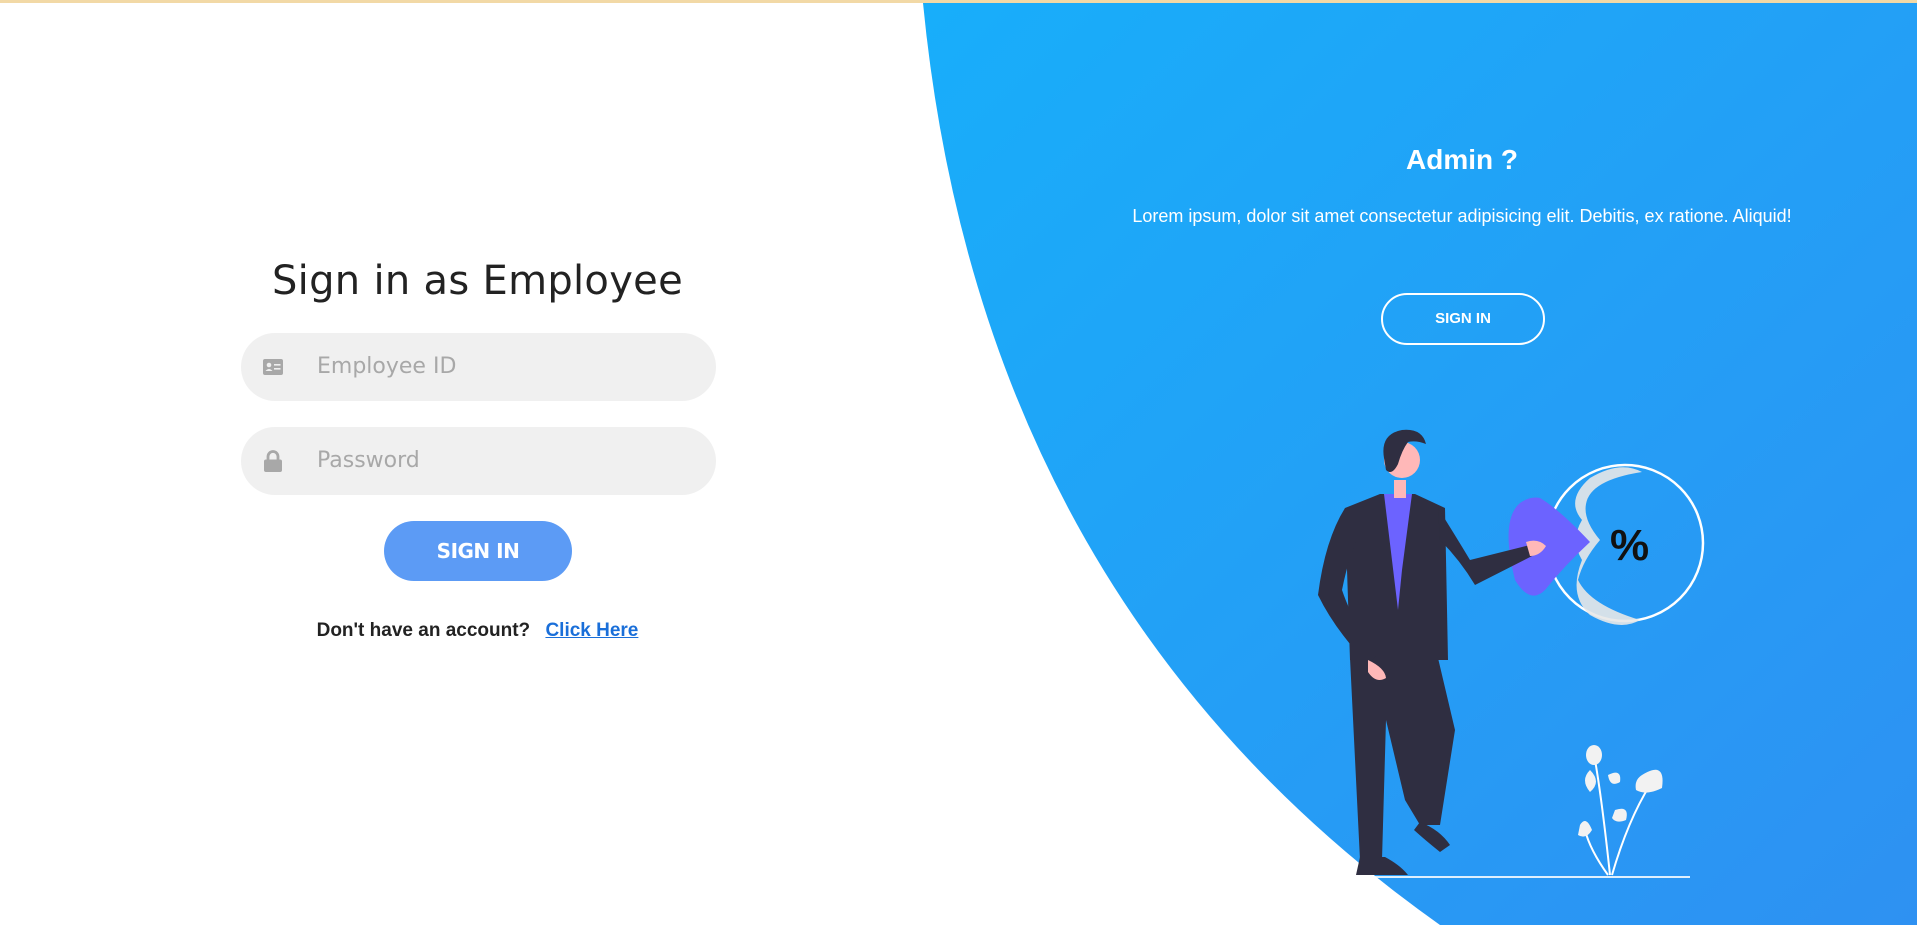  What do you see at coordinates (478, 367) in the screenshot?
I see `employee-id-field: Employee ID` at bounding box center [478, 367].